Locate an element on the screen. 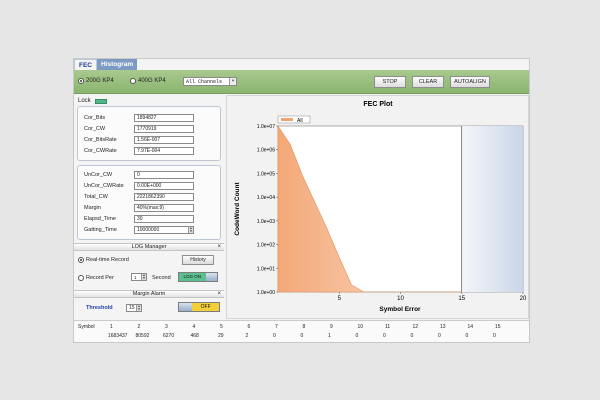 The width and height of the screenshot is (600, 400). chevron-down-icon: ▾ is located at coordinates (232, 81).